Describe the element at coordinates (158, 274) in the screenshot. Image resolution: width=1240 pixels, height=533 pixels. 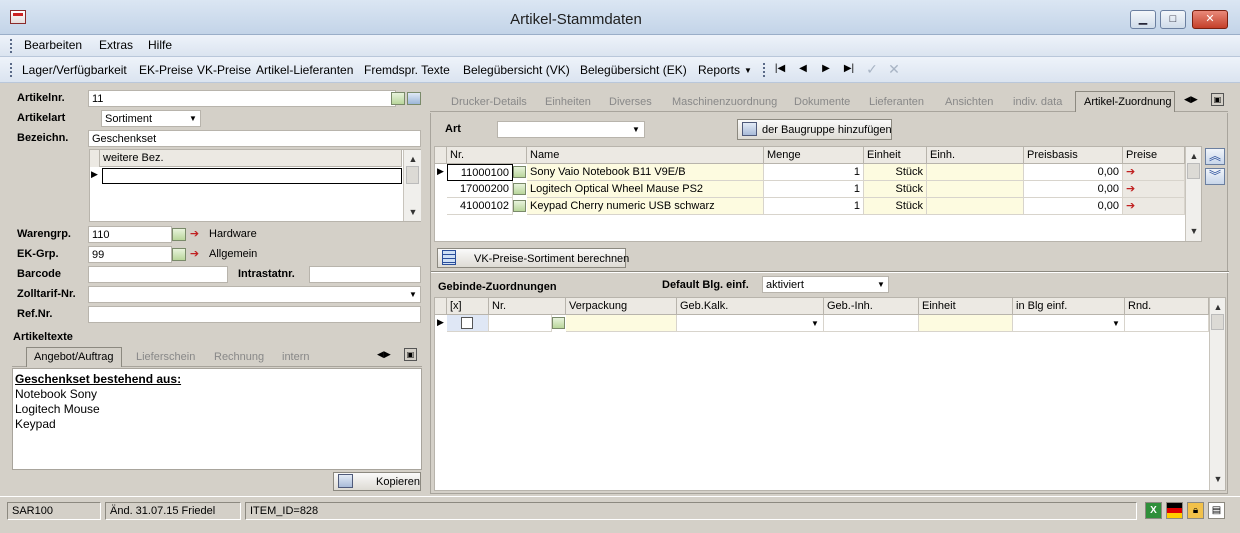
I see `barcode-input` at that location.